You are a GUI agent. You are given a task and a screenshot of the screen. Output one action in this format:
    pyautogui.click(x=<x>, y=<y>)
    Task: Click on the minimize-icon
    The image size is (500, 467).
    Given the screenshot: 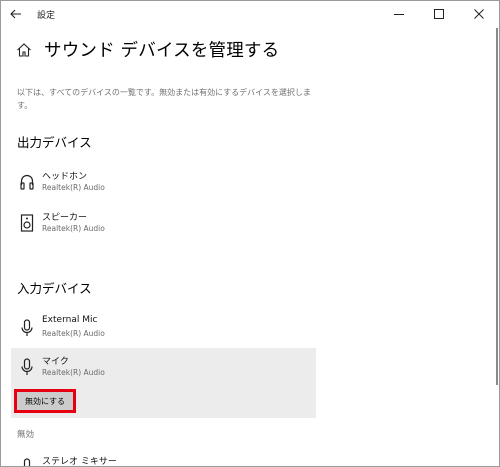 What is the action you would take?
    pyautogui.click(x=399, y=14)
    